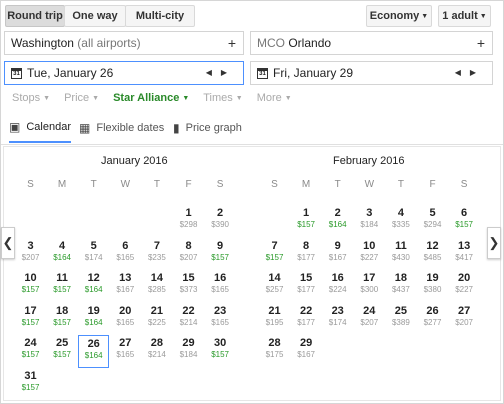 The width and height of the screenshot is (504, 404). I want to click on day-cell: 11 $157, so click(62, 286).